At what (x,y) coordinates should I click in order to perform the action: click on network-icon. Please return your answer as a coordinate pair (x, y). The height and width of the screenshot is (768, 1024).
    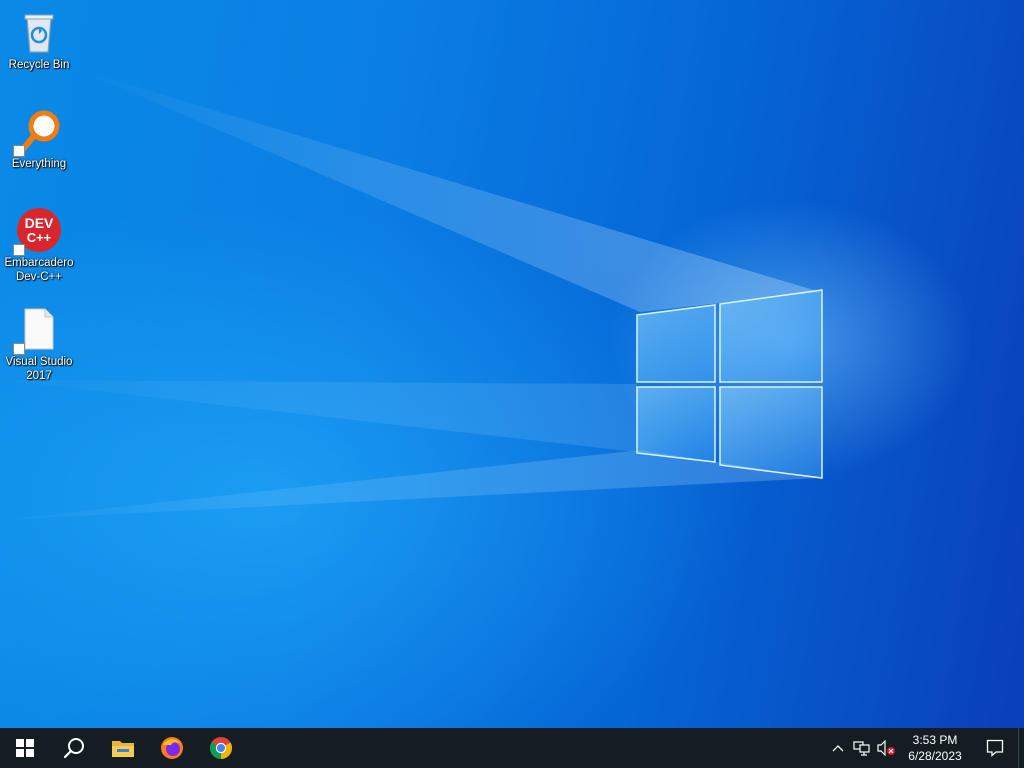
    Looking at the image, I should click on (861, 748).